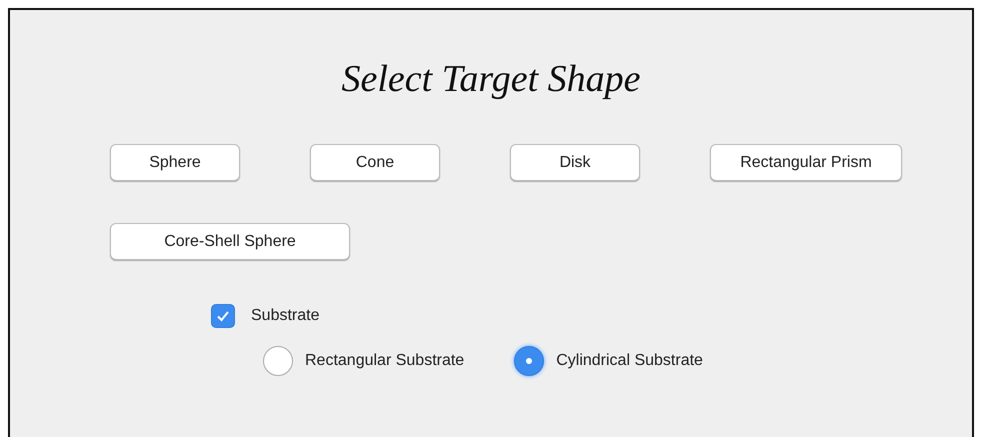  What do you see at coordinates (375, 162) in the screenshot?
I see `shape-button: Cone` at bounding box center [375, 162].